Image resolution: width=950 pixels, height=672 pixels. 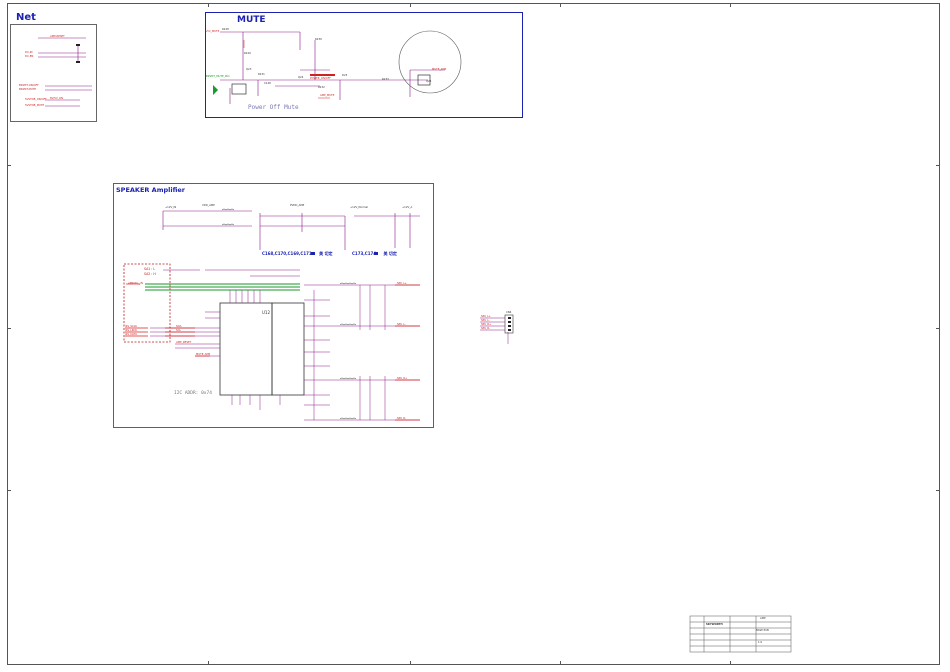 What do you see at coordinates (762, 630) in the screenshot?
I see `title-block-model: BASE PCB` at bounding box center [762, 630].